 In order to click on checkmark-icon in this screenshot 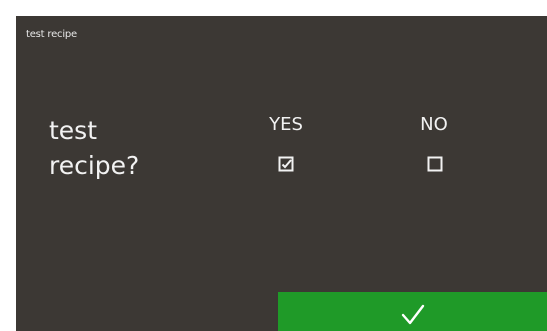, I will do `click(412, 314)`.